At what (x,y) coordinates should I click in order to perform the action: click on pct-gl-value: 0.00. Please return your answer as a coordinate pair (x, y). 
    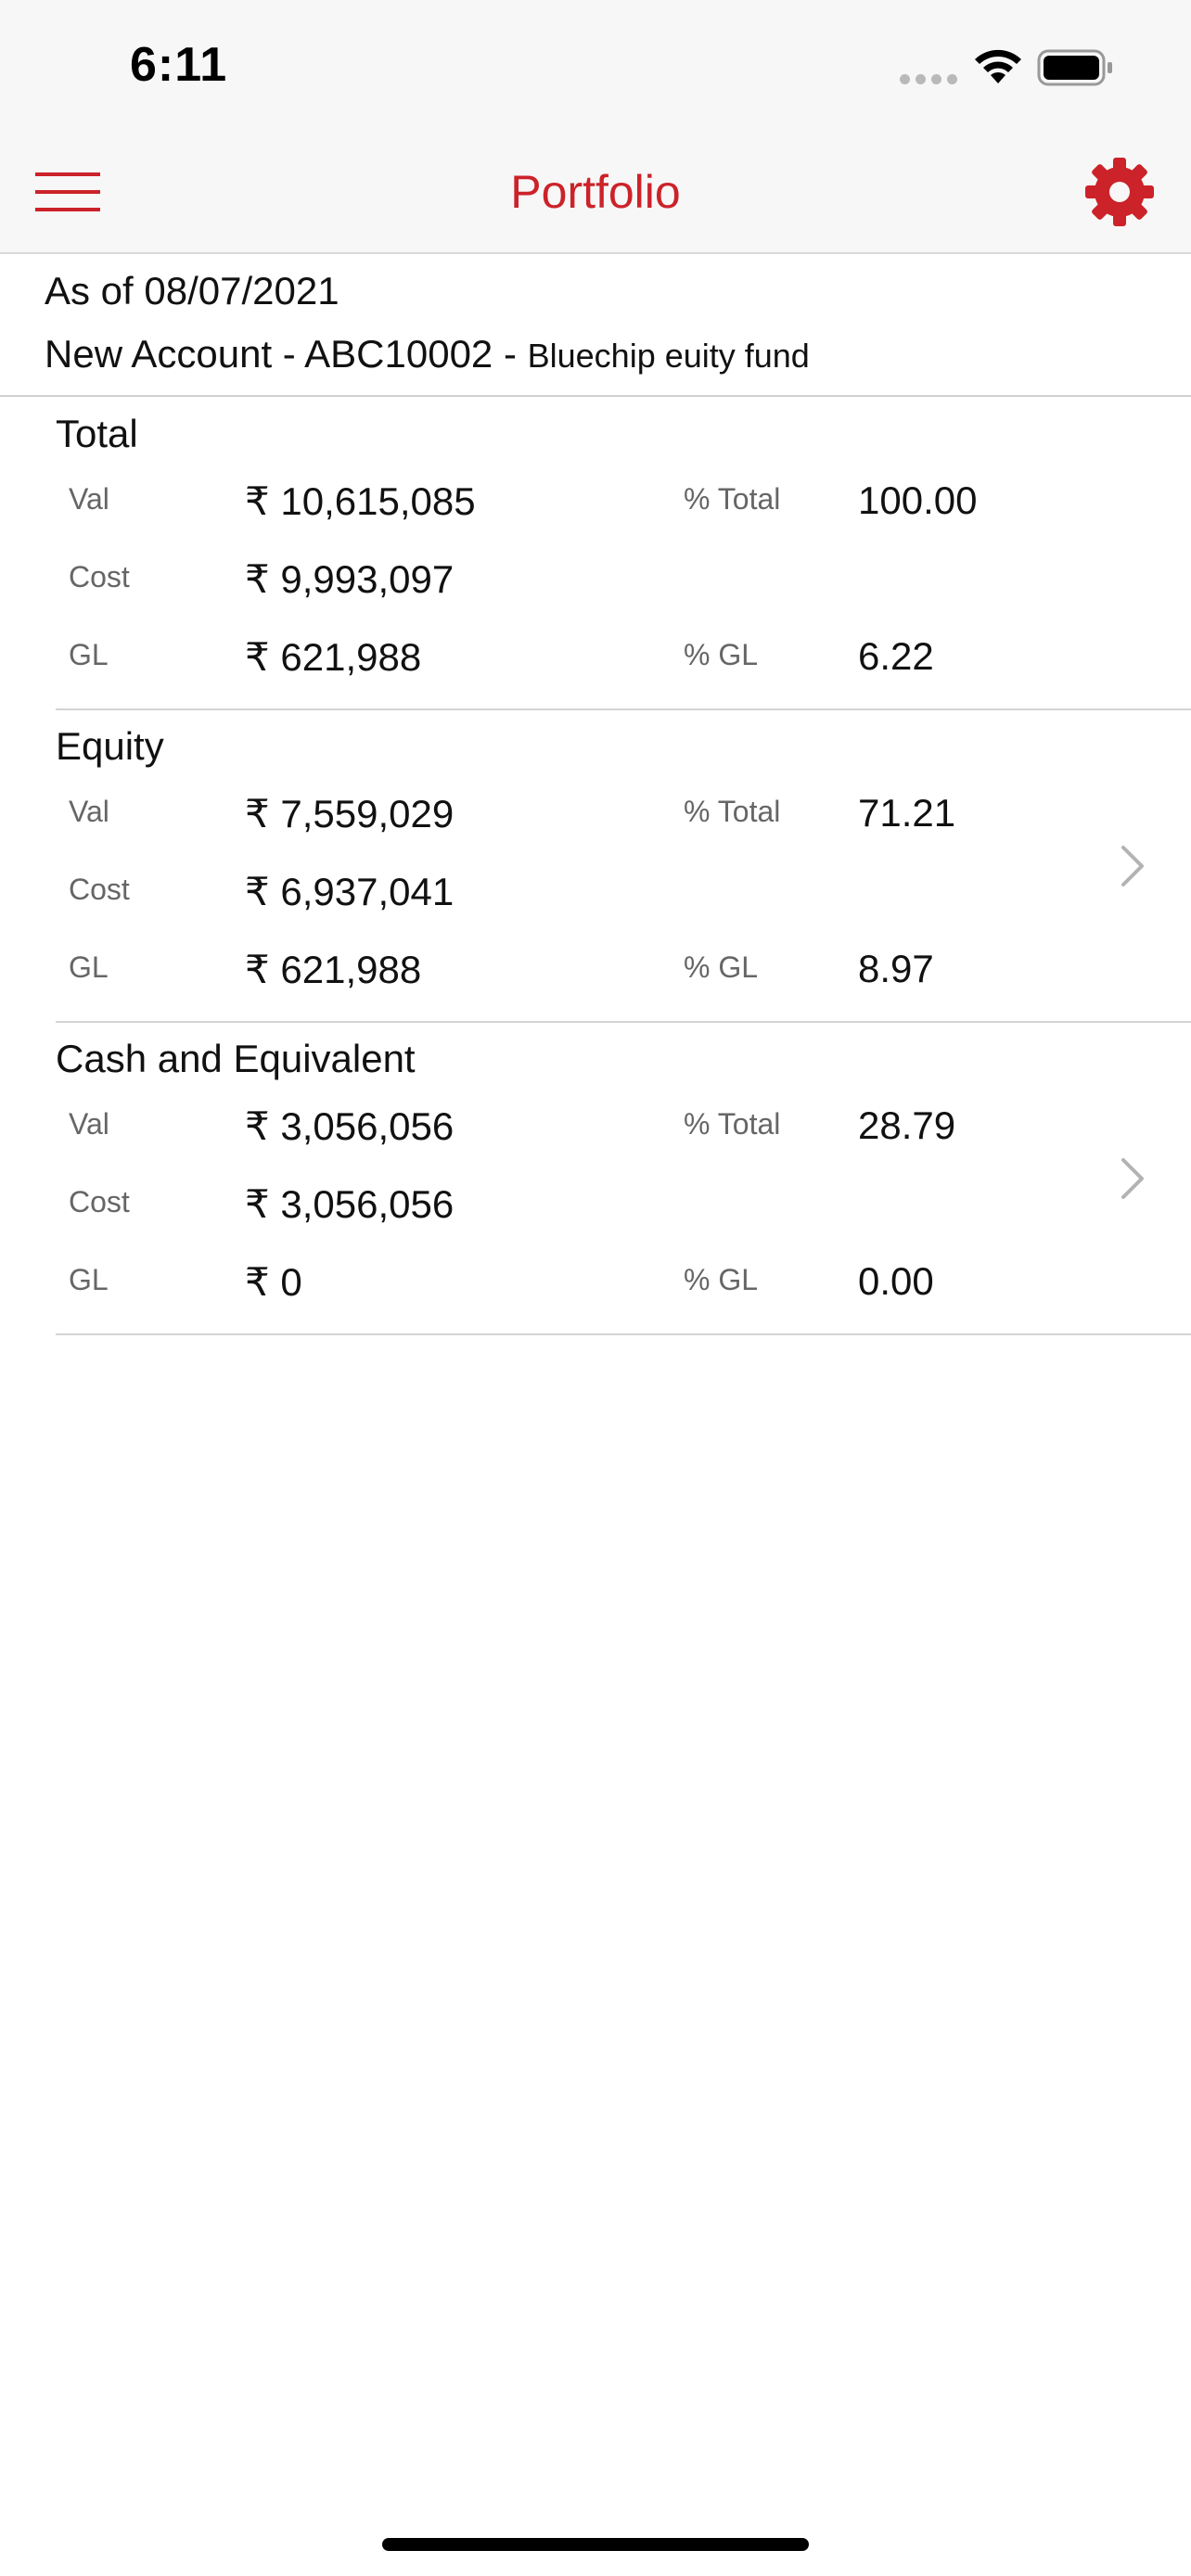
    Looking at the image, I should click on (896, 1281).